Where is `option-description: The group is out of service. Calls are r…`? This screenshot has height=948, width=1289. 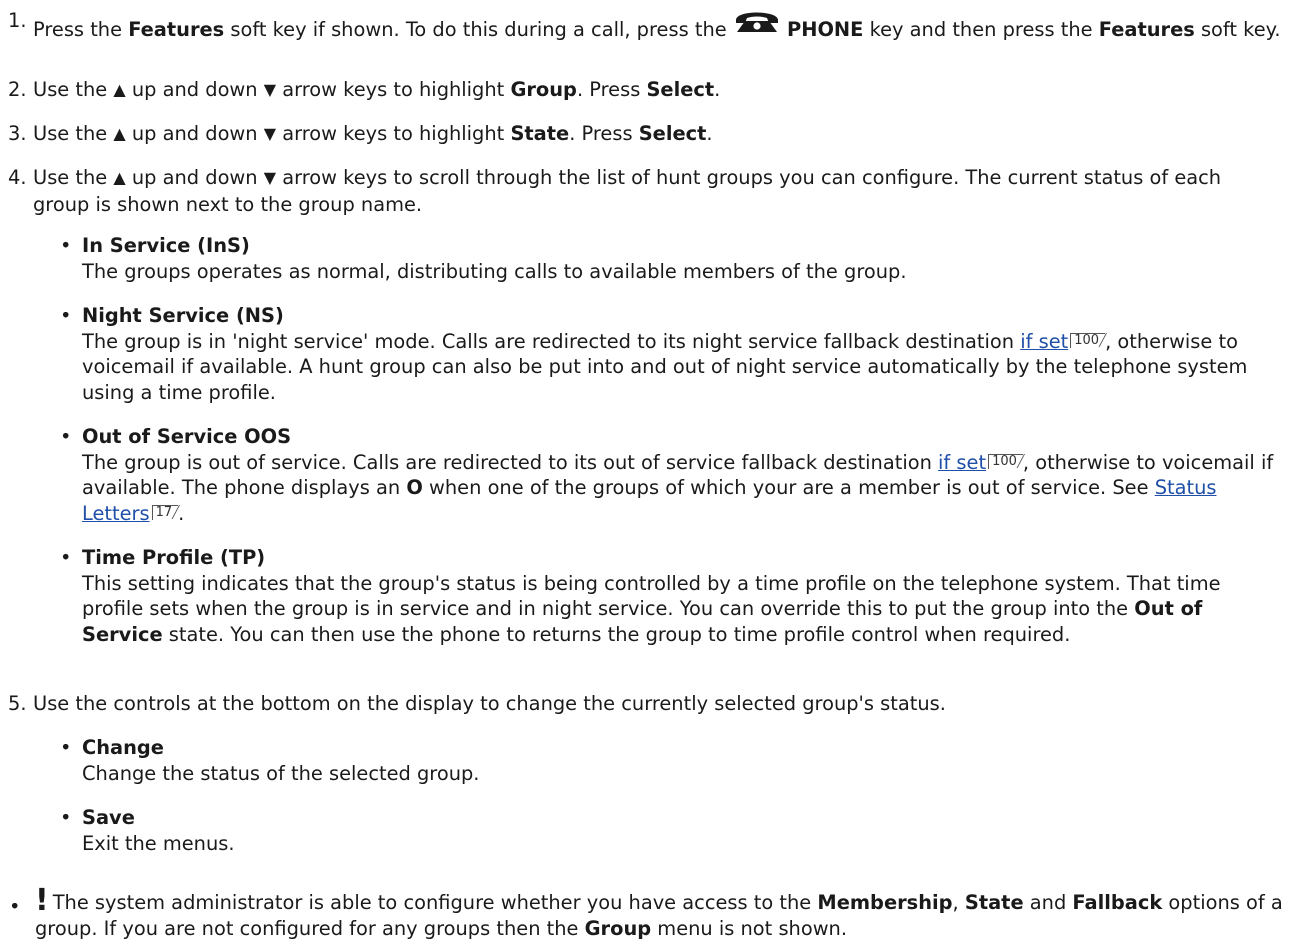 option-description: The group is out of service. Calls are r… is located at coordinates (682, 488).